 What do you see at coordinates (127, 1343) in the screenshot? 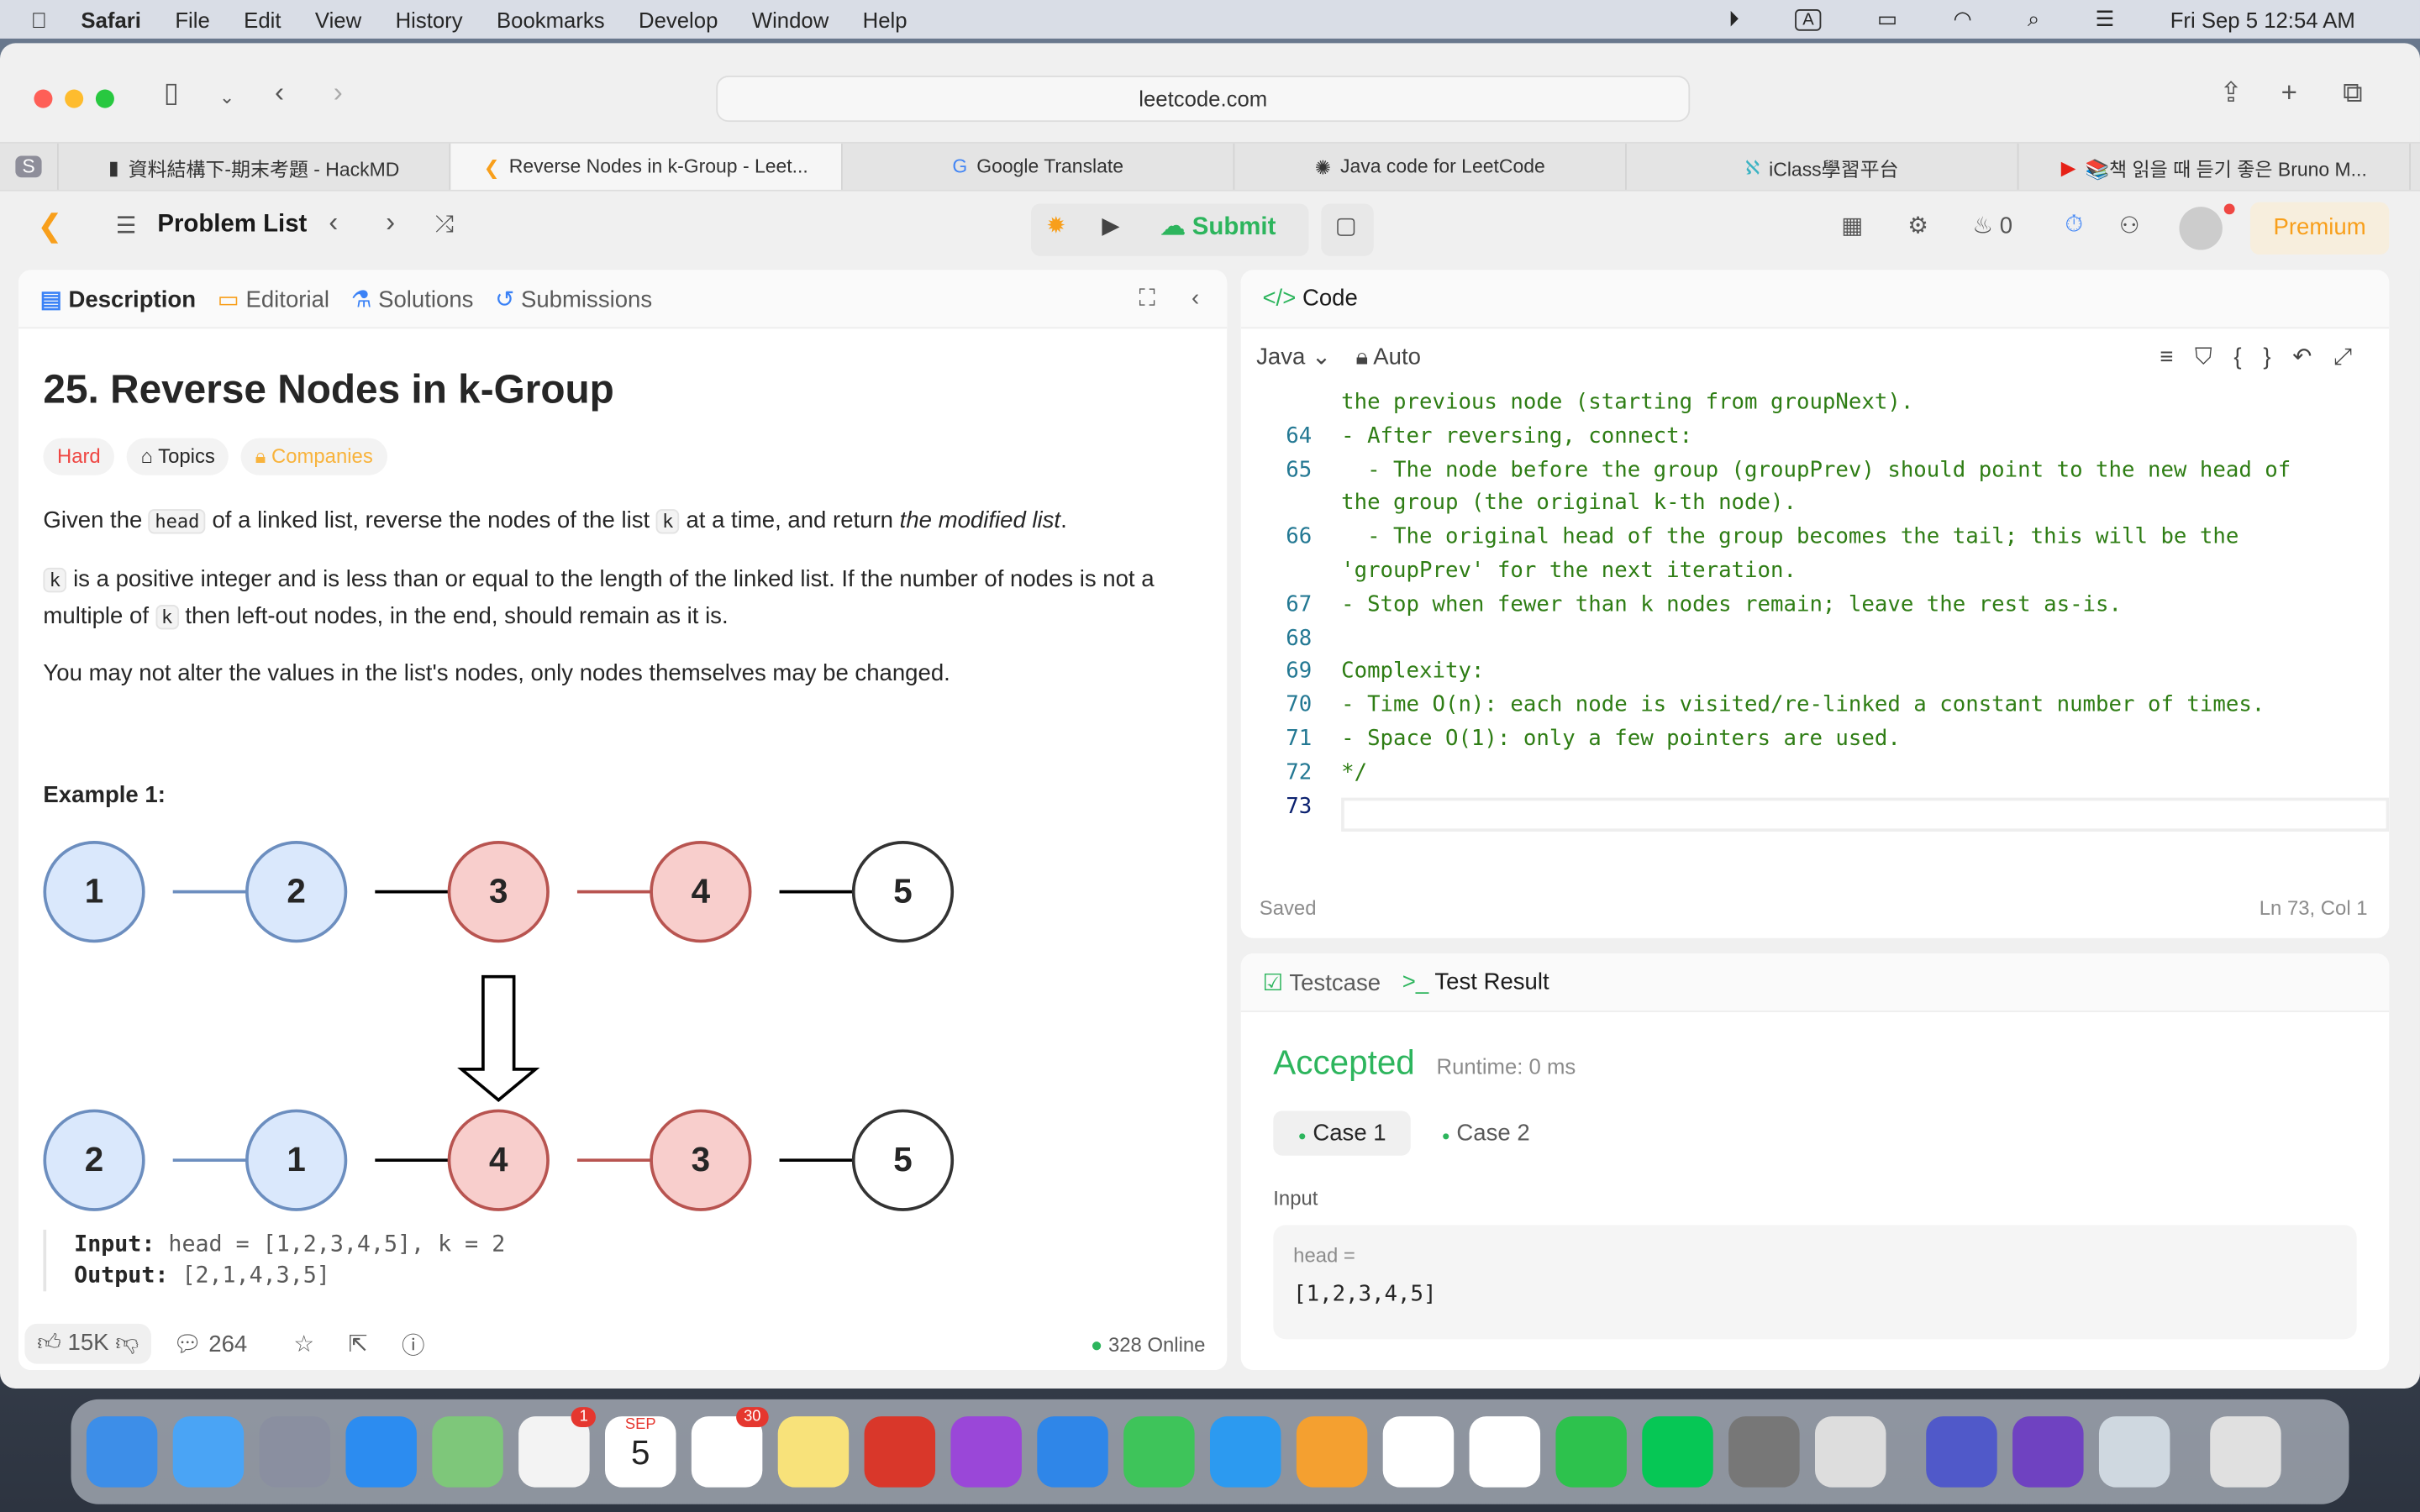
I see `dislike-icon: 👎︎` at bounding box center [127, 1343].